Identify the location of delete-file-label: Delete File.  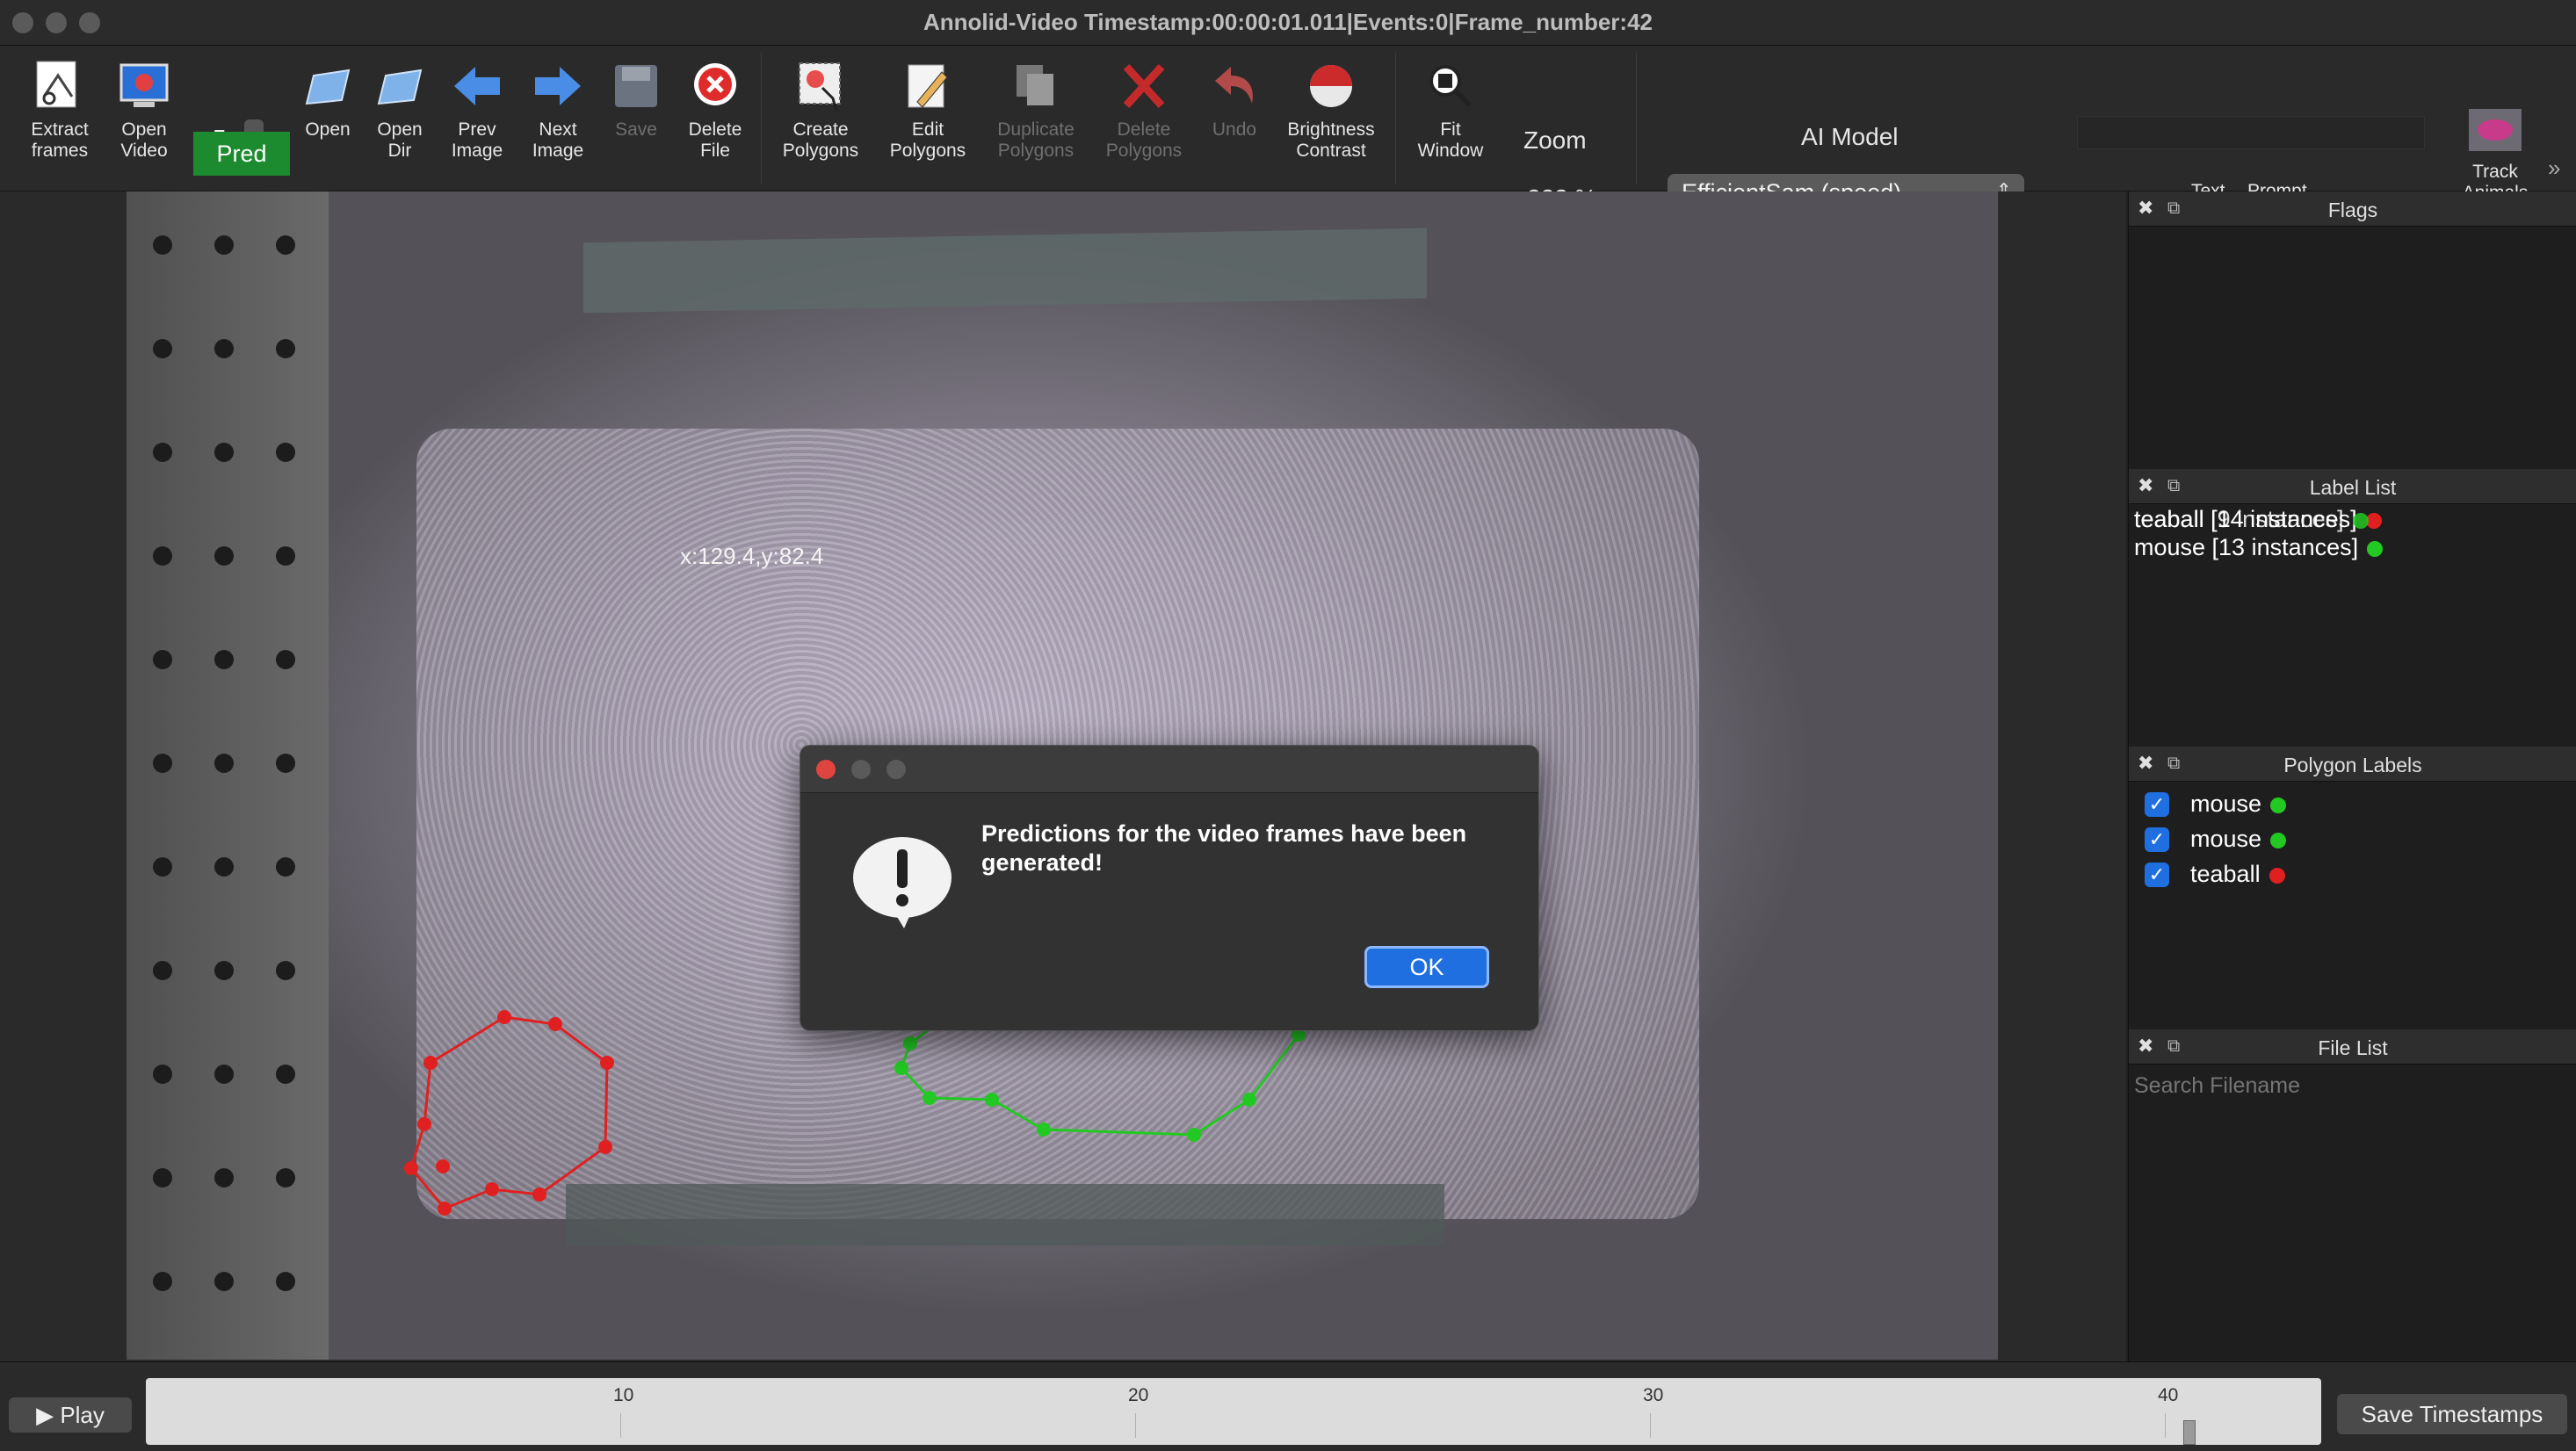
(715, 140).